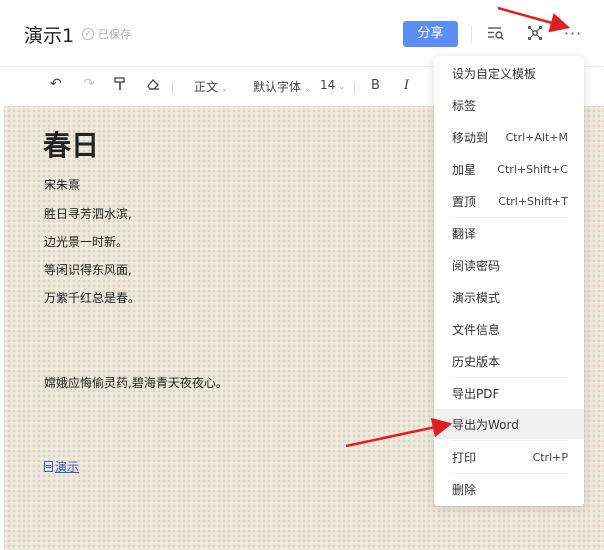 The image size is (604, 550). Describe the element at coordinates (509, 489) in the screenshot. I see `menu-item-delete: 删除` at that location.